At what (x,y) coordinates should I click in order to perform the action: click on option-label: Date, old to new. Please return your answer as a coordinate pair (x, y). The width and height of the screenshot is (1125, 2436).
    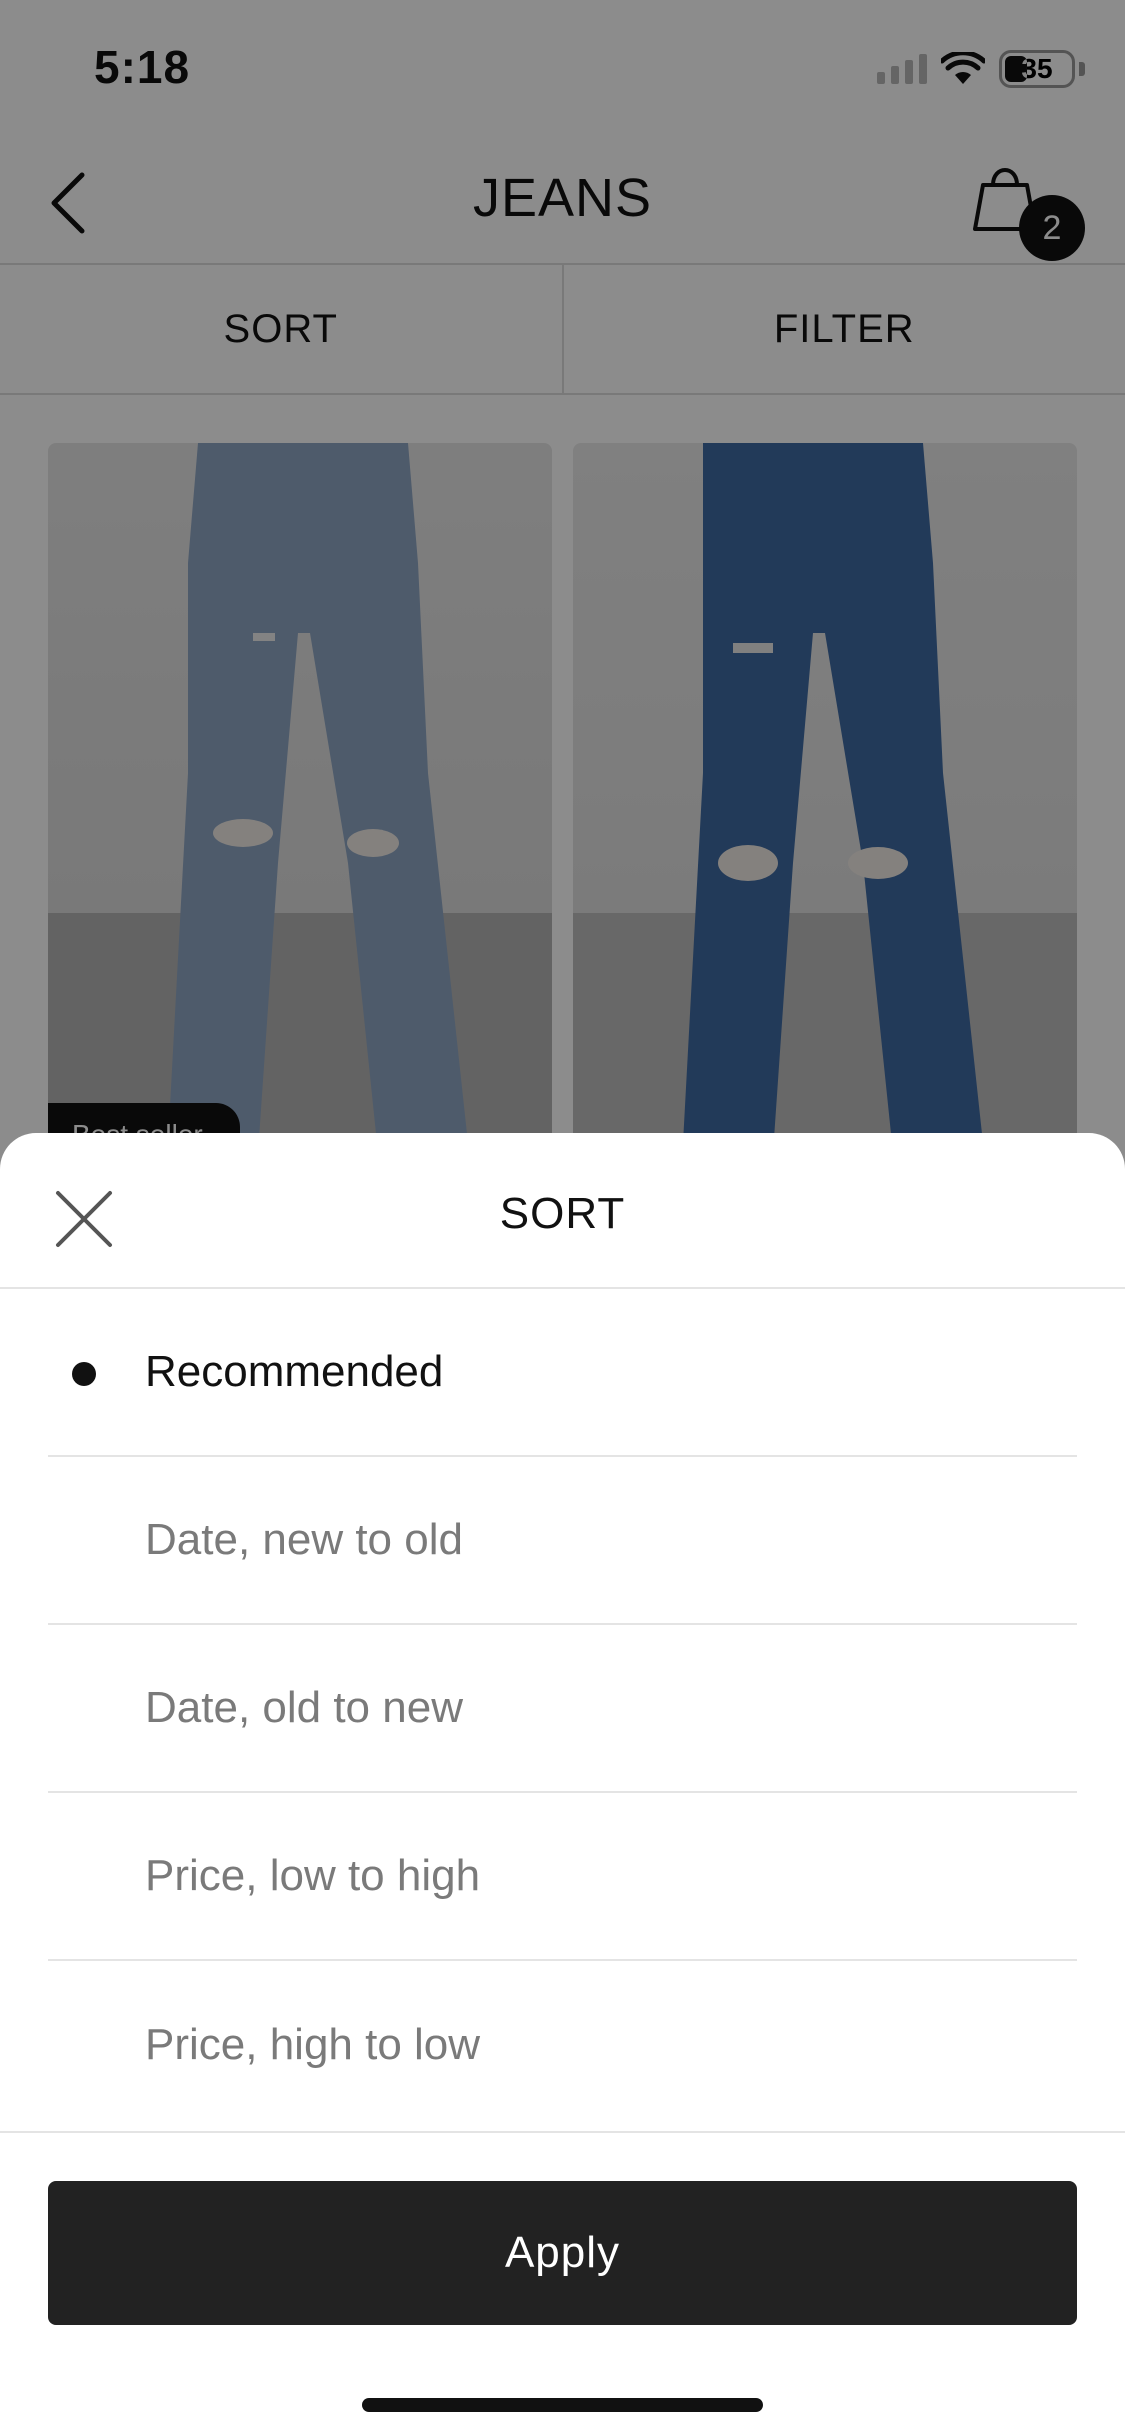
    Looking at the image, I should click on (304, 1707).